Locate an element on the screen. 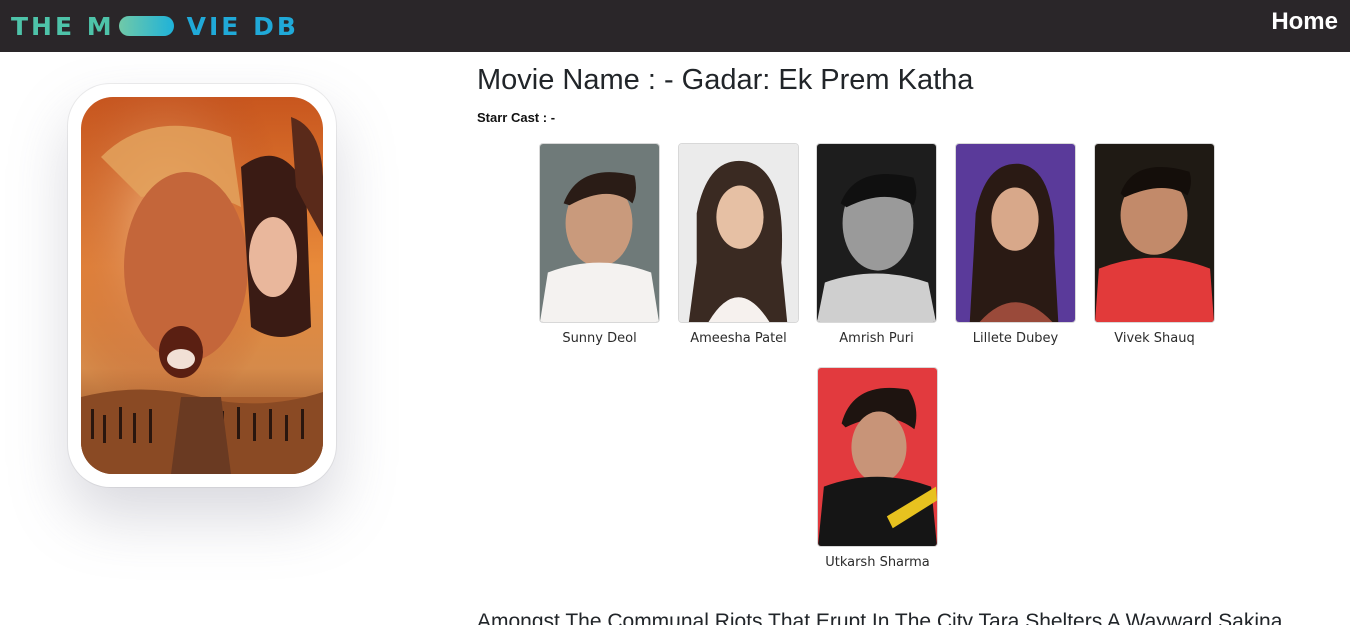 This screenshot has width=1350, height=625. brand-logo: THE M VIE DB is located at coordinates (155, 26).